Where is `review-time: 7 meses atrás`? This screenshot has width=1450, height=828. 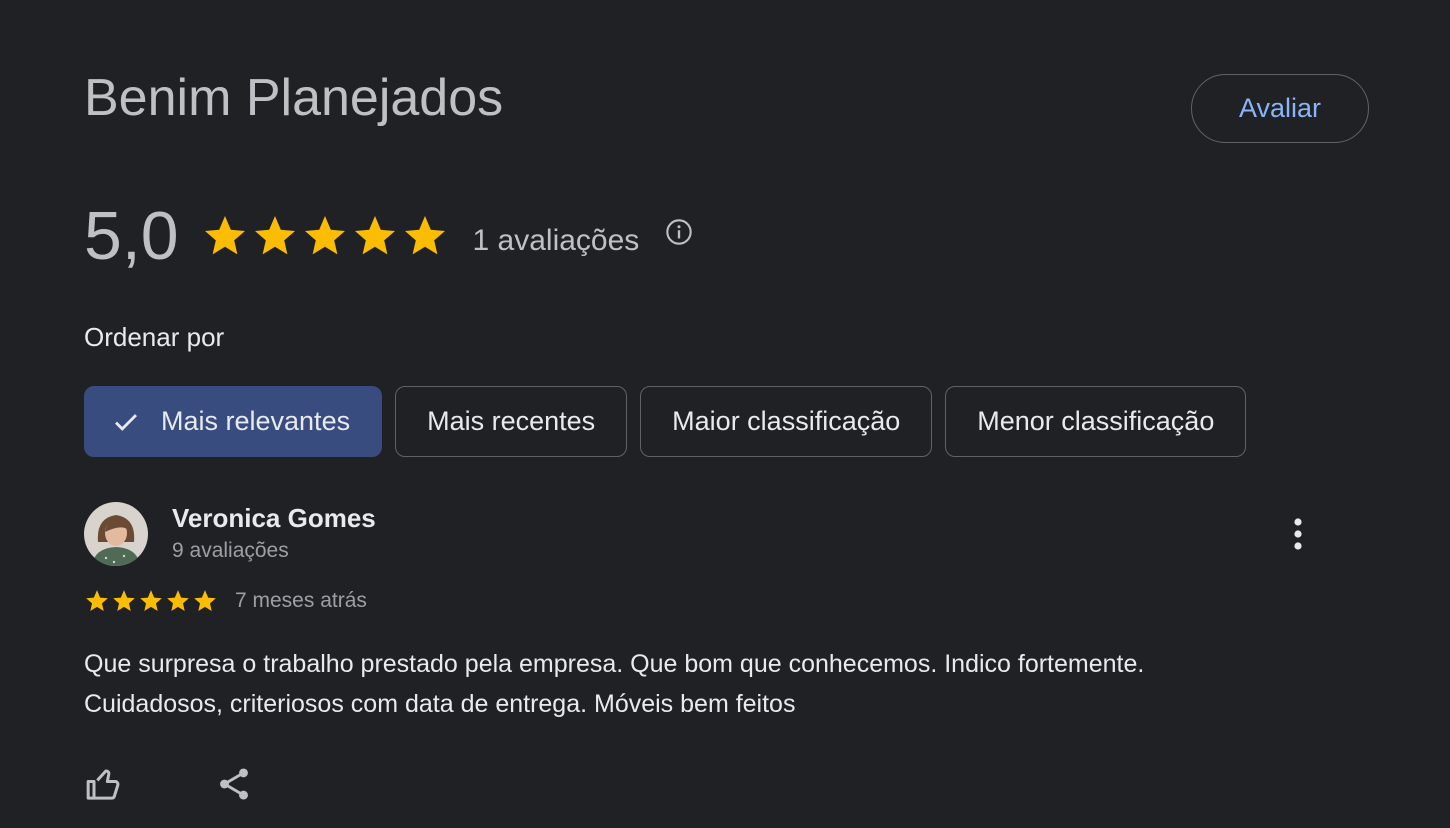
review-time: 7 meses atrás is located at coordinates (301, 600).